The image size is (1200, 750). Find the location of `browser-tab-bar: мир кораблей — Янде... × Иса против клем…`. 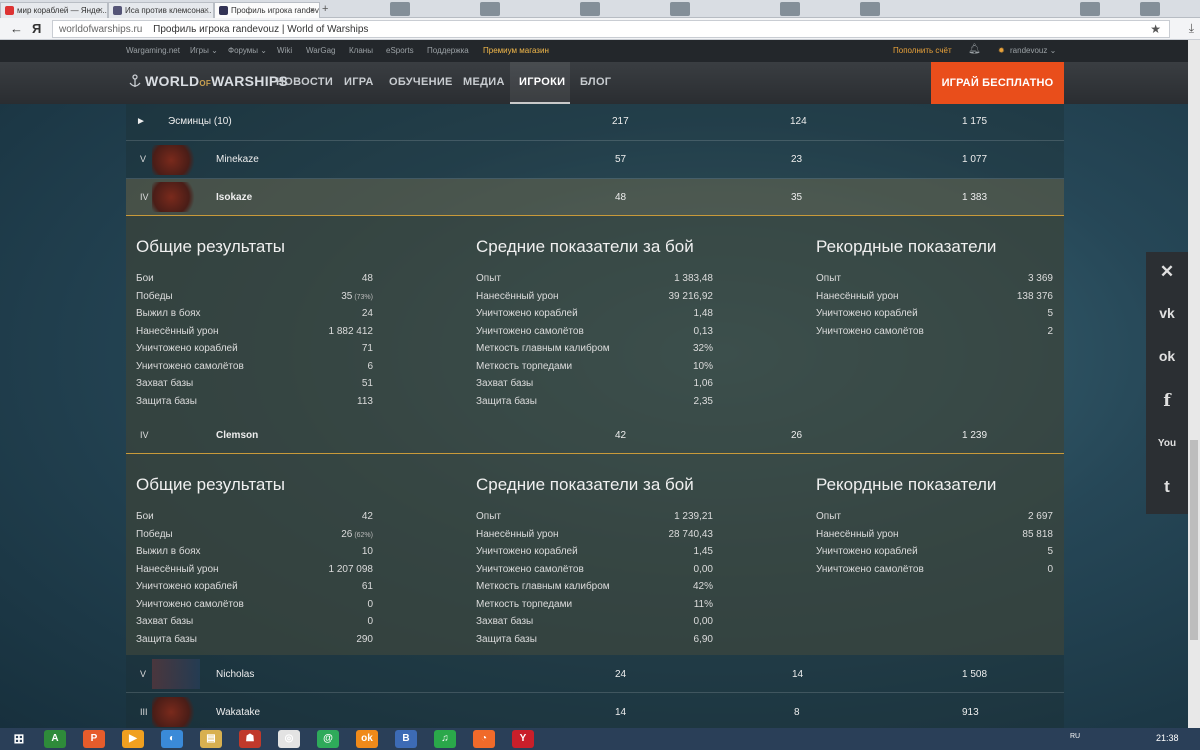

browser-tab-bar: мир кораблей — Янде... × Иса против клем… is located at coordinates (600, 9).